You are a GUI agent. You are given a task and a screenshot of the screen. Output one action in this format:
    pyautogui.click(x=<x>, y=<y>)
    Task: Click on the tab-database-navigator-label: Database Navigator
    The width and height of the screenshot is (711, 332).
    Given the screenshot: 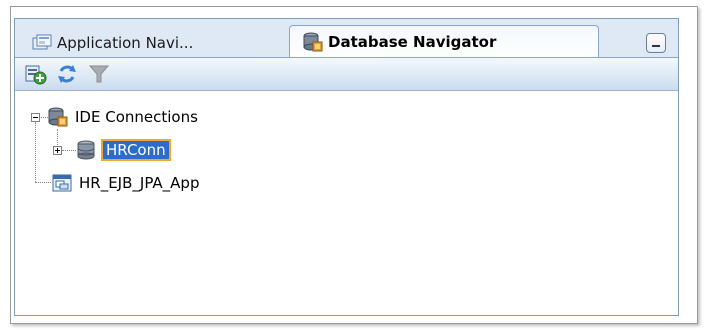 What is the action you would take?
    pyautogui.click(x=412, y=42)
    